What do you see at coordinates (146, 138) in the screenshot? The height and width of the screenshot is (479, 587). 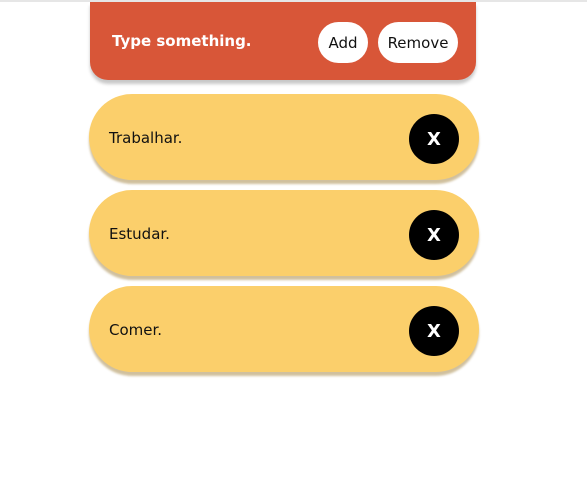 I see `task-label: Trabalhar.` at bounding box center [146, 138].